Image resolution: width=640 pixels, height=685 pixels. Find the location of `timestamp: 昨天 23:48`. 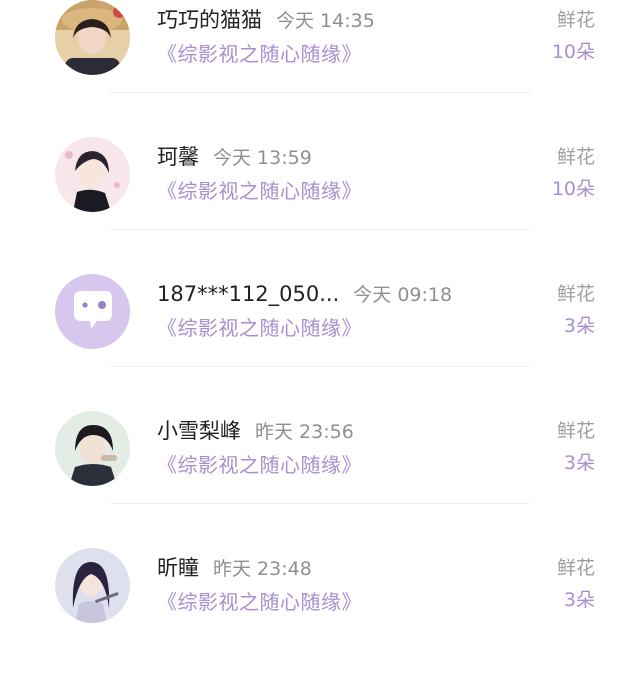

timestamp: 昨天 23:48 is located at coordinates (262, 569).